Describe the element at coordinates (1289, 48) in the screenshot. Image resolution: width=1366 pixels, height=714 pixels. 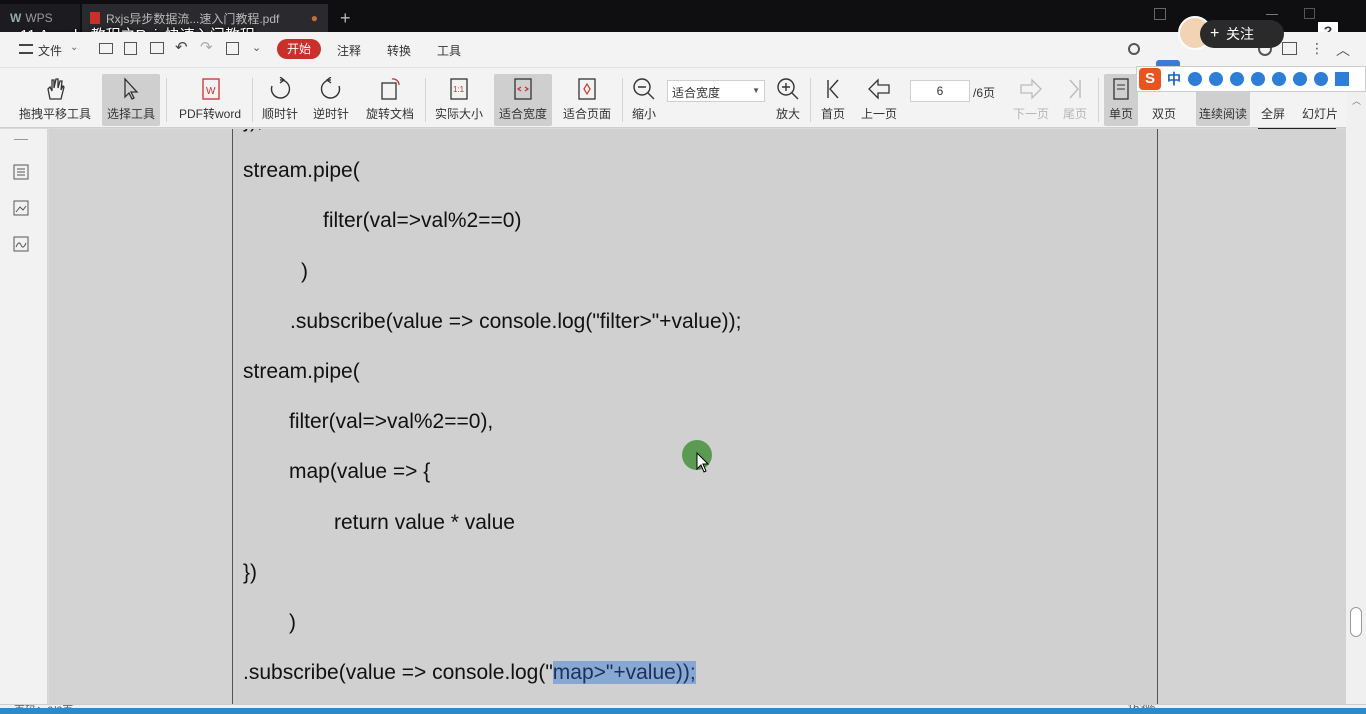
I see `comment-icon` at that location.